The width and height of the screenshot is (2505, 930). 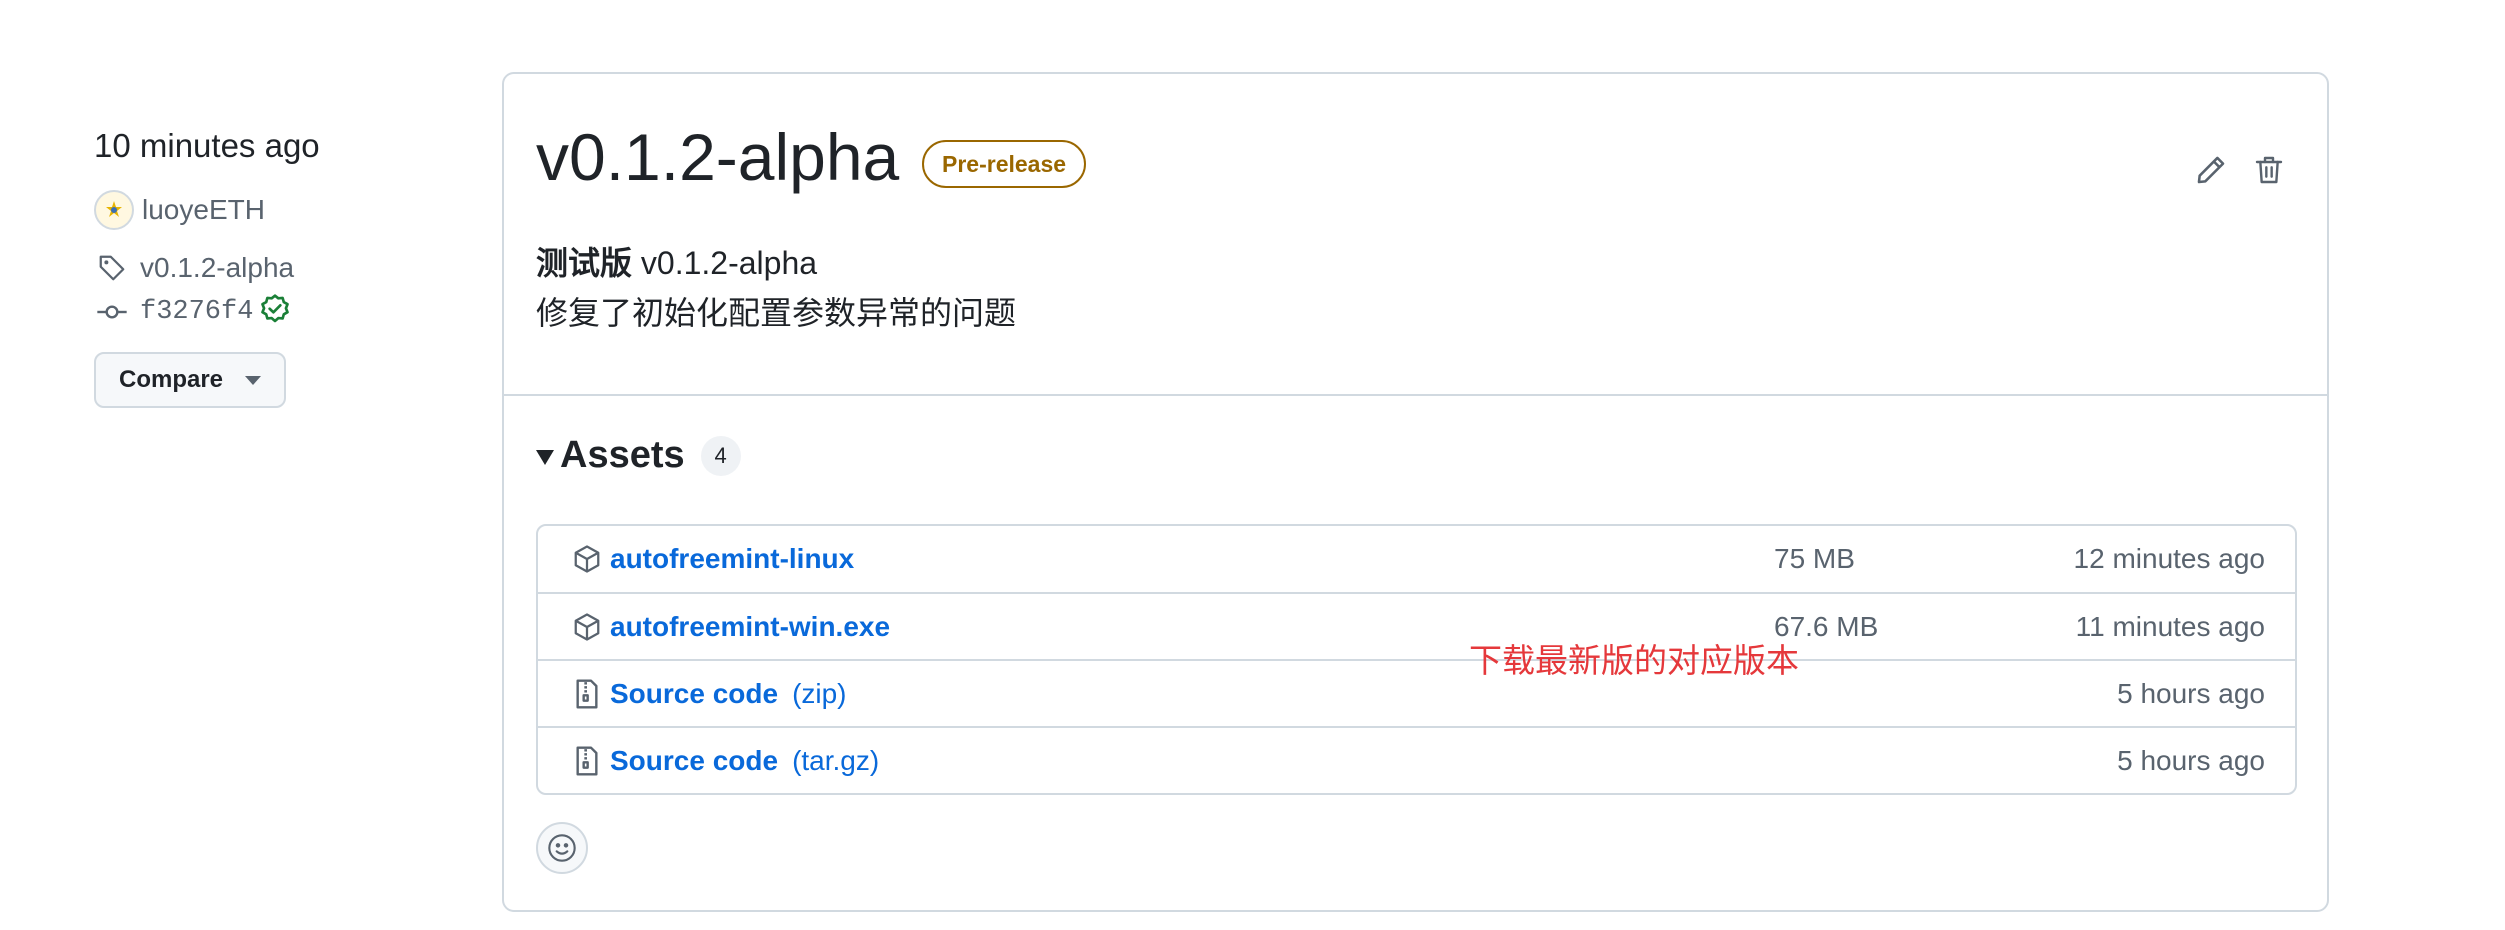 What do you see at coordinates (622, 455) in the screenshot?
I see `assets-label: Assets` at bounding box center [622, 455].